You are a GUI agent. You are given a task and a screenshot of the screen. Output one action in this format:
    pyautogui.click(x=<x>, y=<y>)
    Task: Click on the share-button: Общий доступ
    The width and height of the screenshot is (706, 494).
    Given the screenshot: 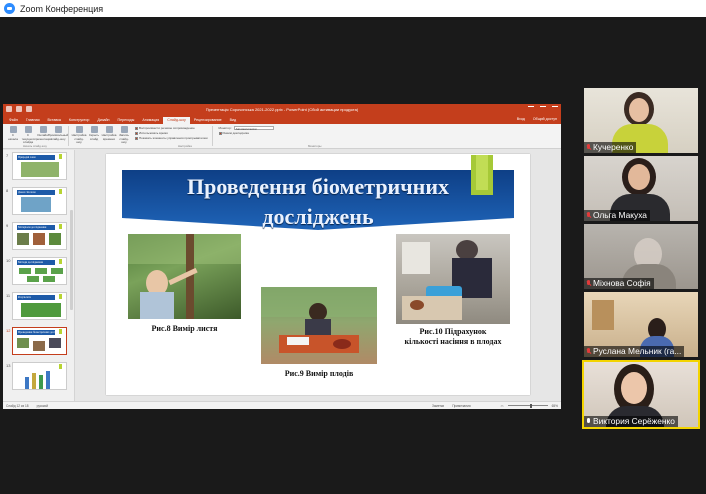 What is the action you would take?
    pyautogui.click(x=545, y=119)
    